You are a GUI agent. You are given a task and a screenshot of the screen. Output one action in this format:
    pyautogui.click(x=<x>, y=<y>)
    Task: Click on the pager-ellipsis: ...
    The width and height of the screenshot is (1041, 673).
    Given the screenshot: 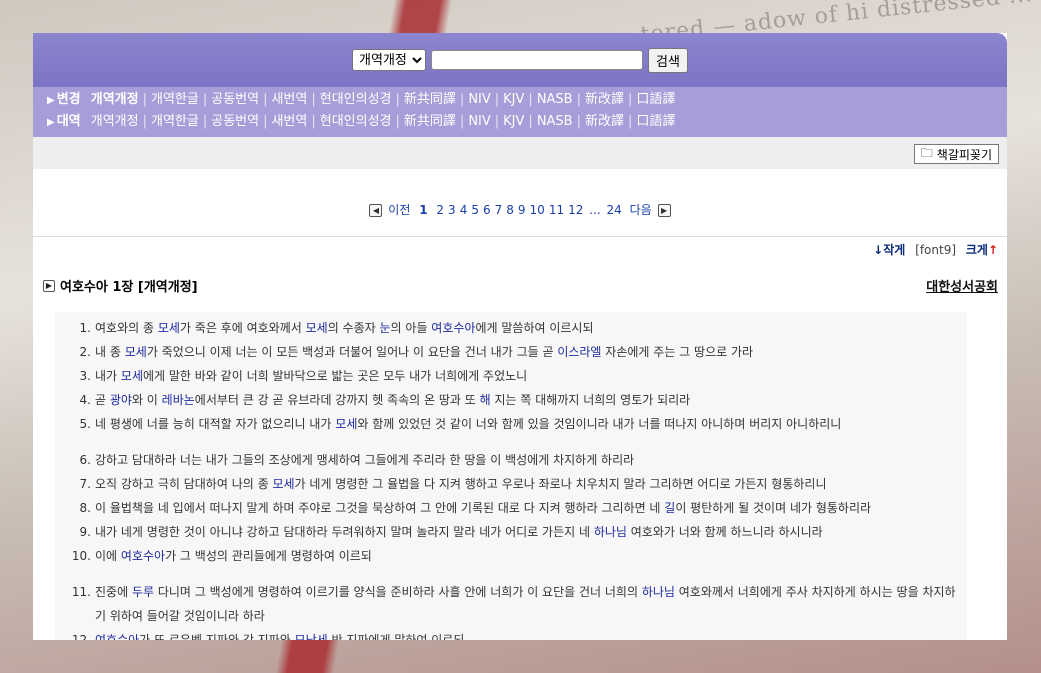 What is the action you would take?
    pyautogui.click(x=595, y=210)
    